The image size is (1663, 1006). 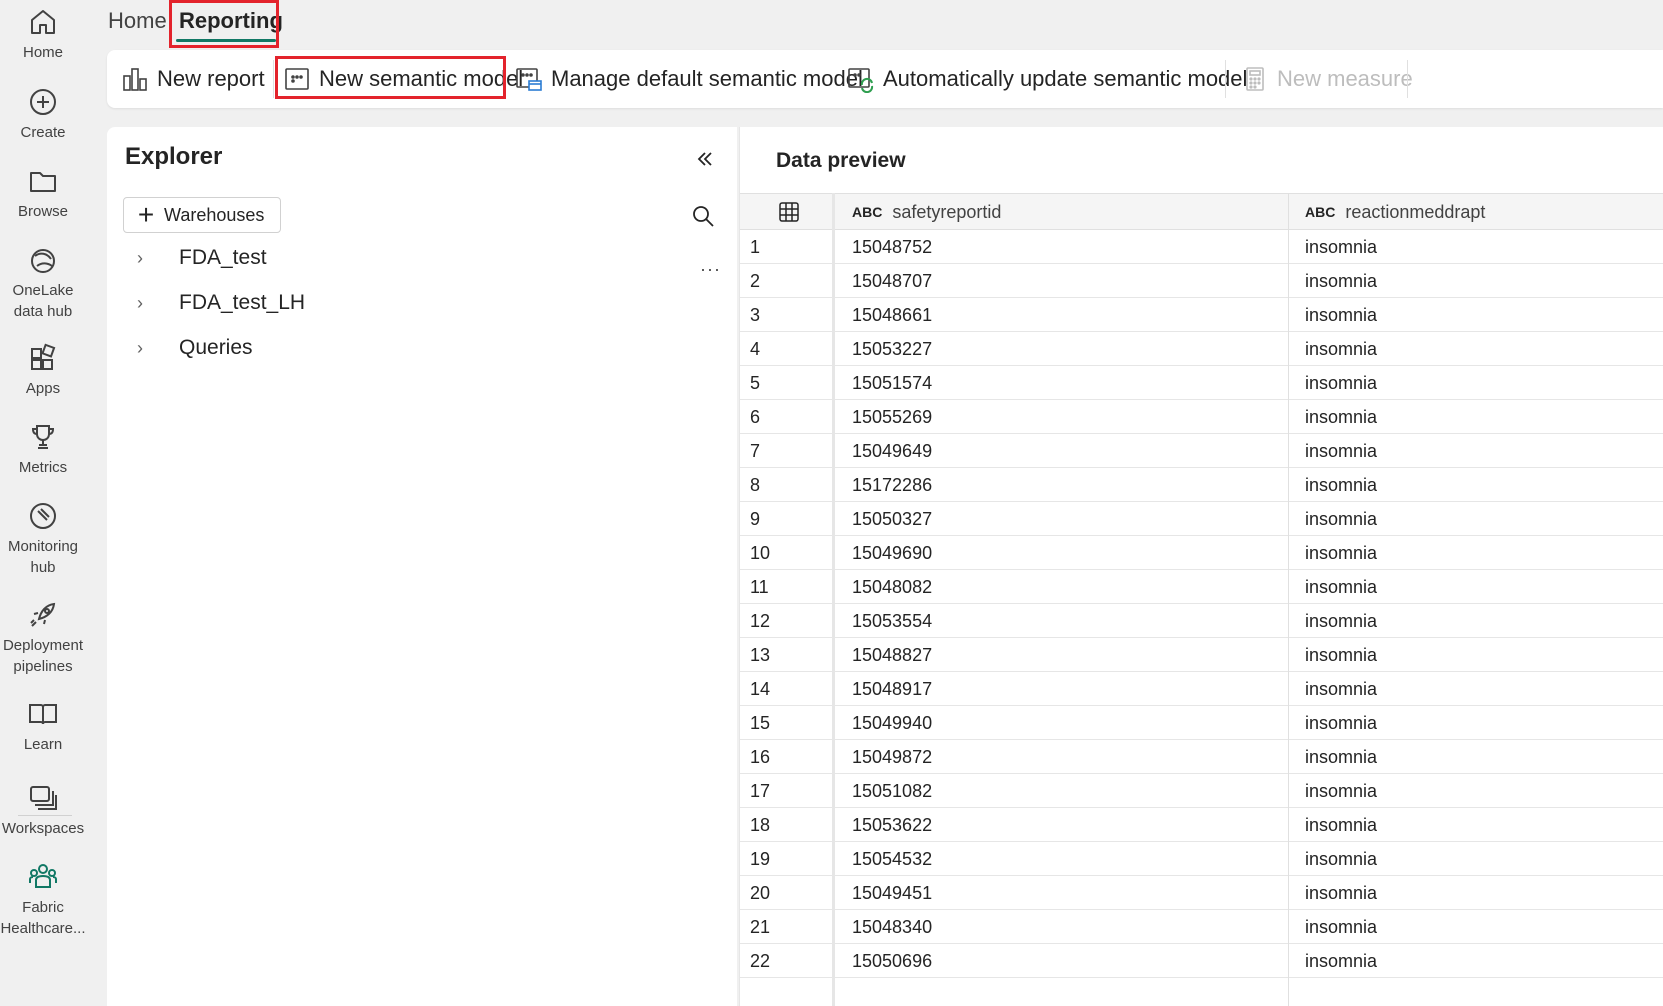 What do you see at coordinates (1201, 485) in the screenshot?
I see `table-row: 8 15172286 insomnia` at bounding box center [1201, 485].